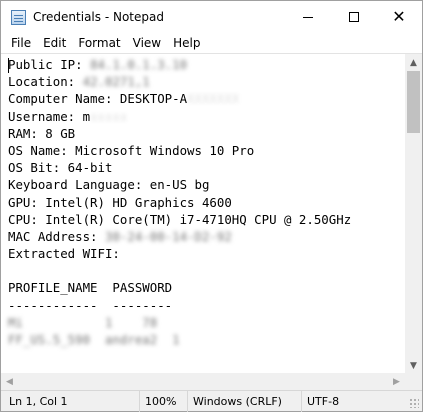 The image size is (423, 412). I want to click on line-label: OS Bit: 64-bit, so click(60, 168).